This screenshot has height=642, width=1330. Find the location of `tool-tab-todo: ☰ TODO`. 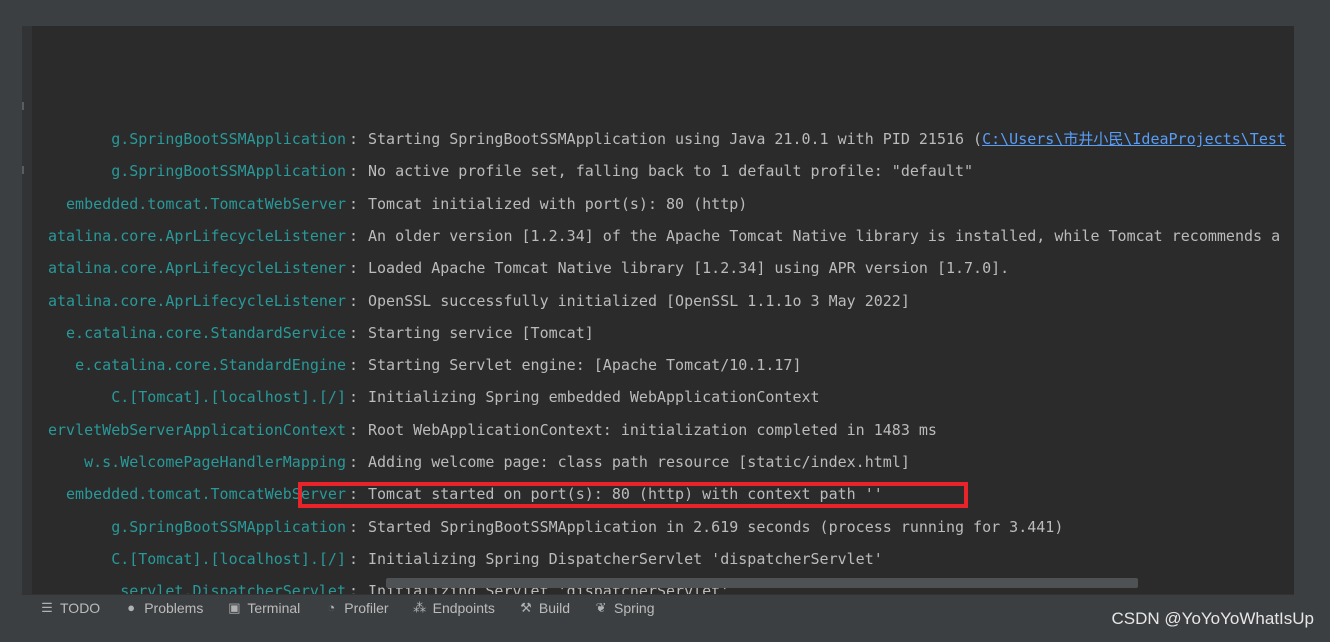

tool-tab-todo: ☰ TODO is located at coordinates (70, 608).